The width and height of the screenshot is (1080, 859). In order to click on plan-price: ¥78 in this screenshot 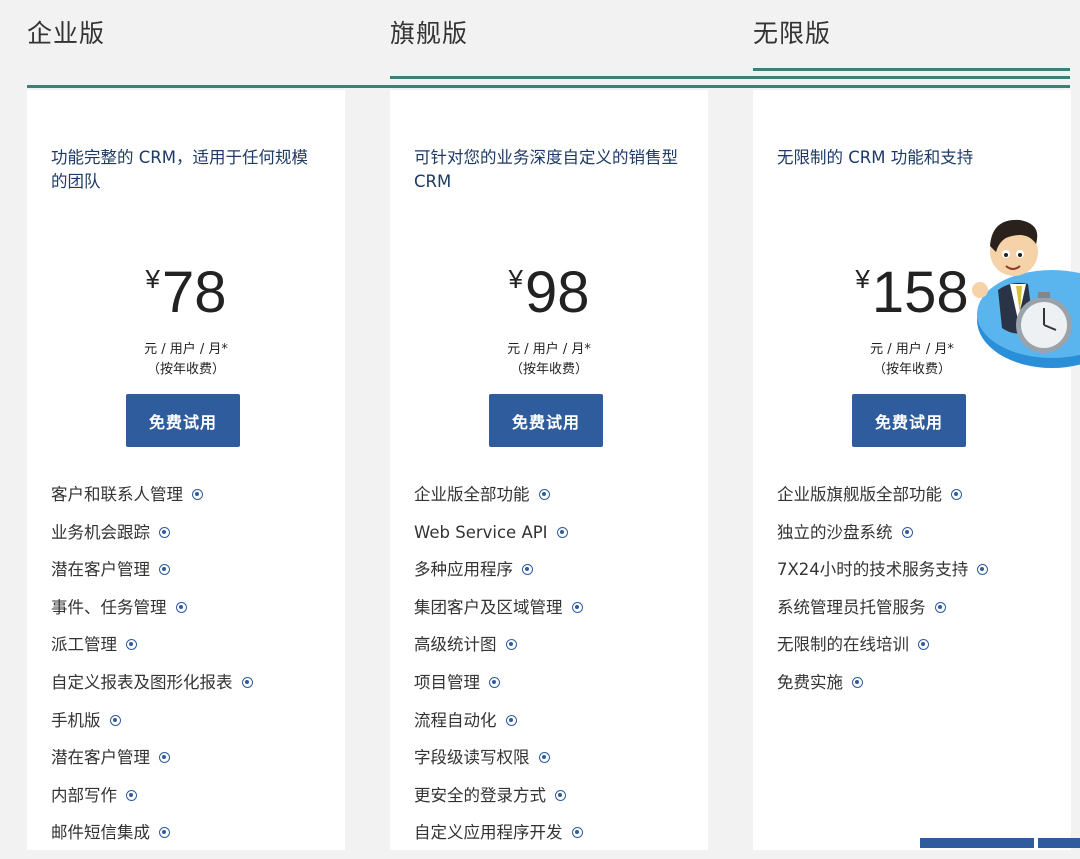, I will do `click(186, 293)`.